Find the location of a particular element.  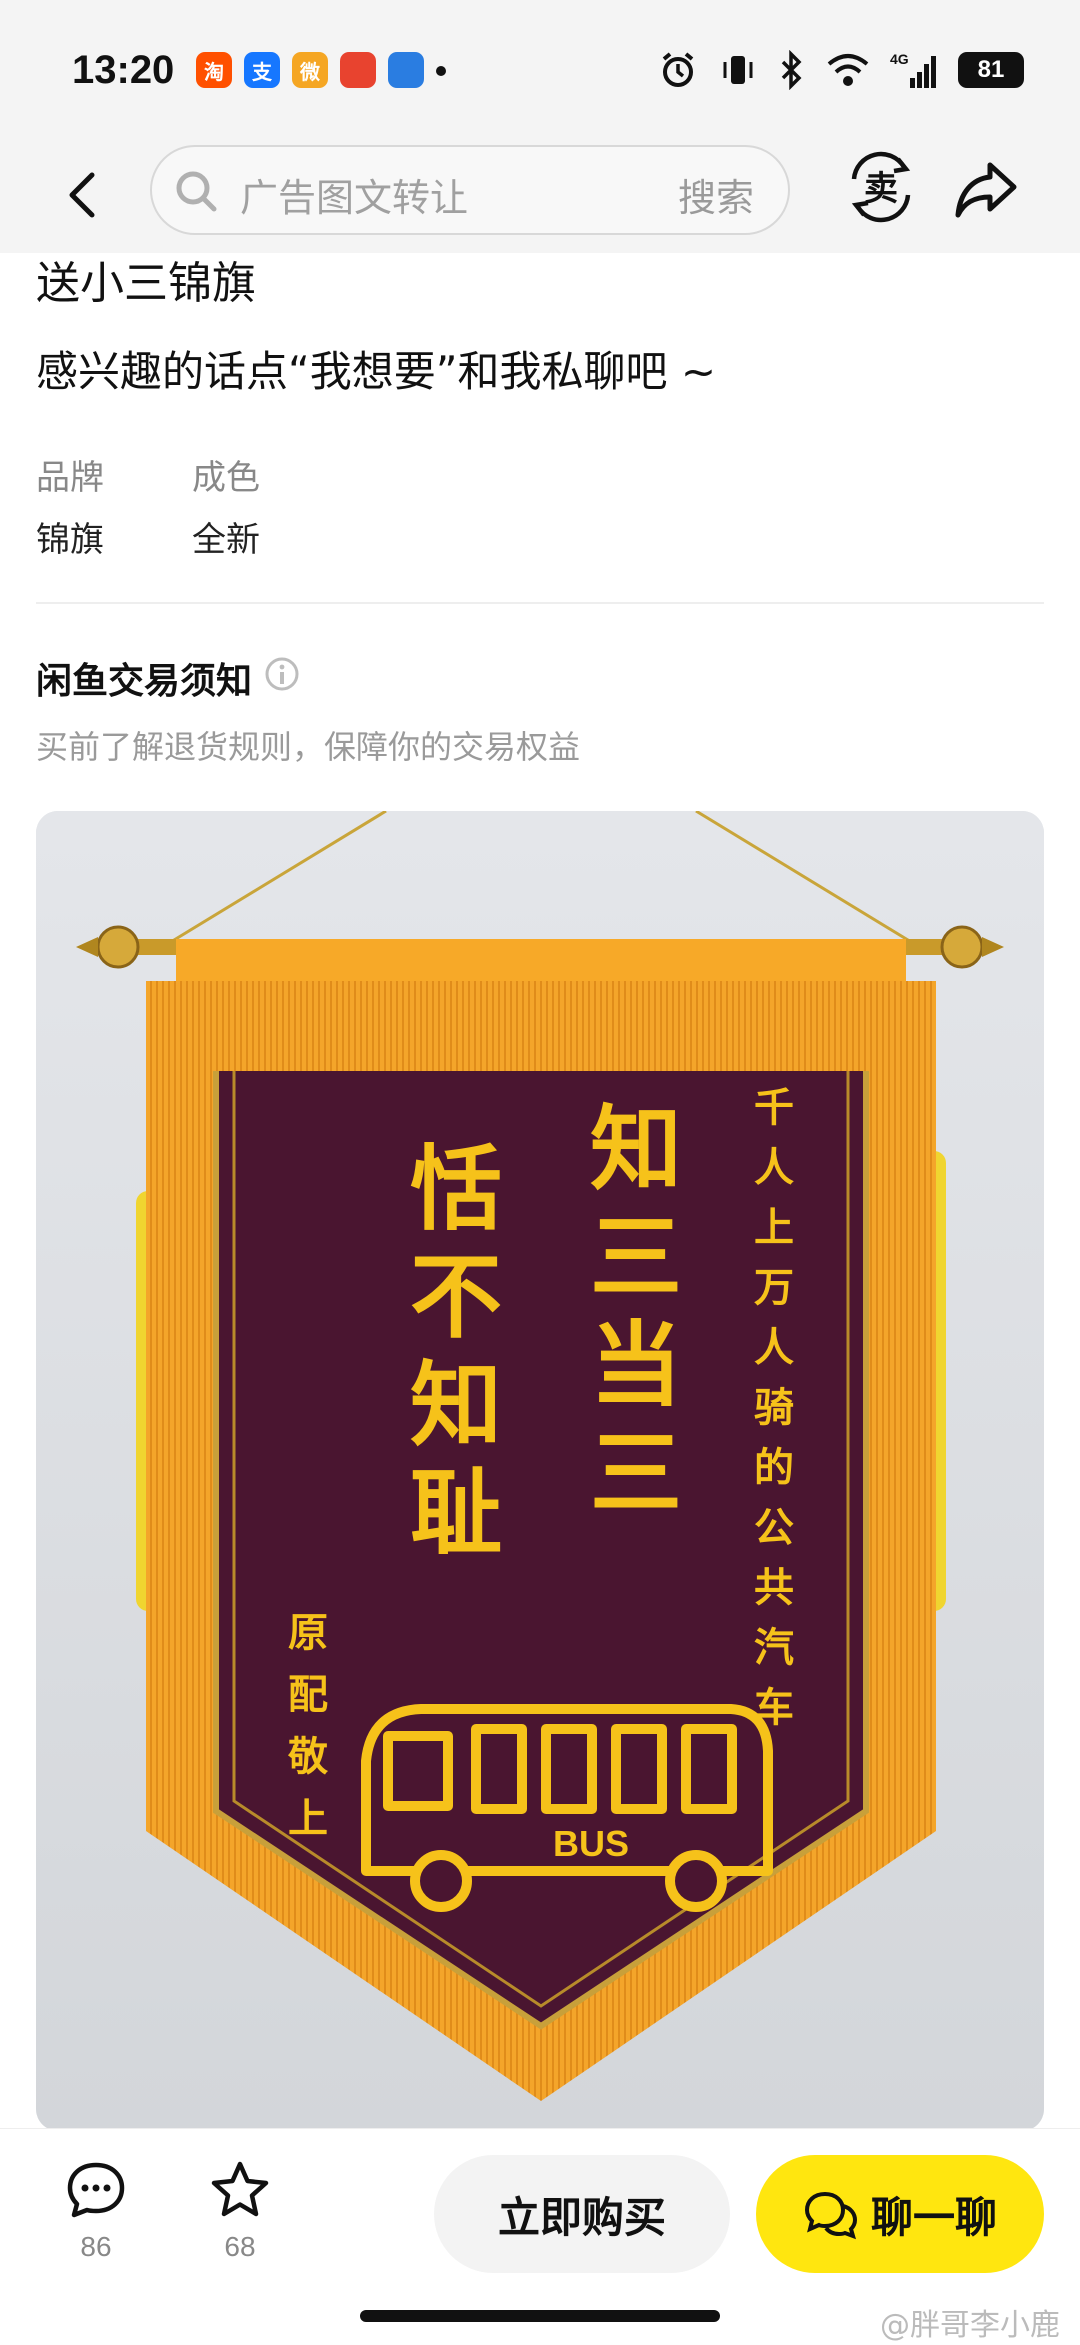

banner-left-column: 恬不知耻 is located at coordinates (456, 1351).